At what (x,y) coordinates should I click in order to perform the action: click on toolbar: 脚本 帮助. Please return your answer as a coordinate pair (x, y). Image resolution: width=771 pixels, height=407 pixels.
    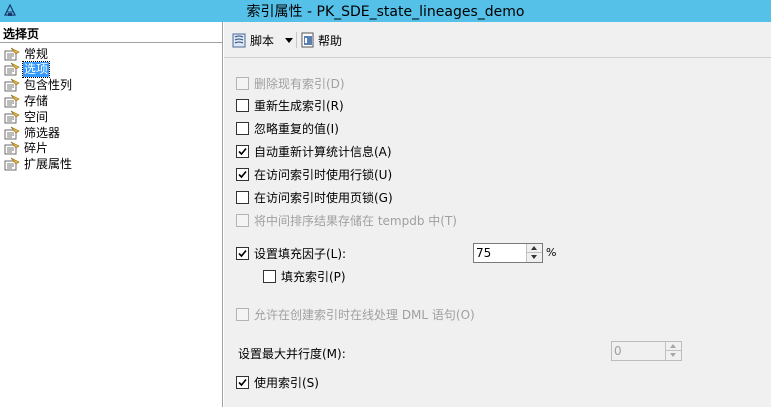
    Looking at the image, I should click on (497, 40).